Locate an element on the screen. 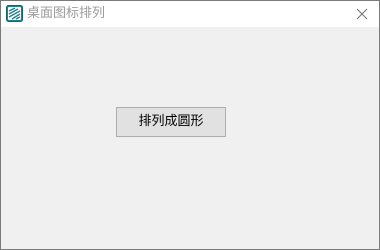 The width and height of the screenshot is (380, 250). arrange-circle-button: 排列成圆形 is located at coordinates (171, 122).